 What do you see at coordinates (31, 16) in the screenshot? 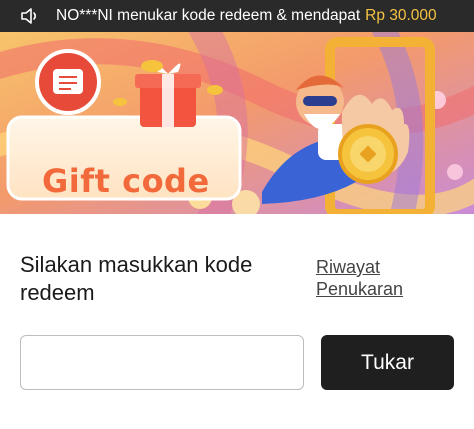
I see `speaker-icon` at bounding box center [31, 16].